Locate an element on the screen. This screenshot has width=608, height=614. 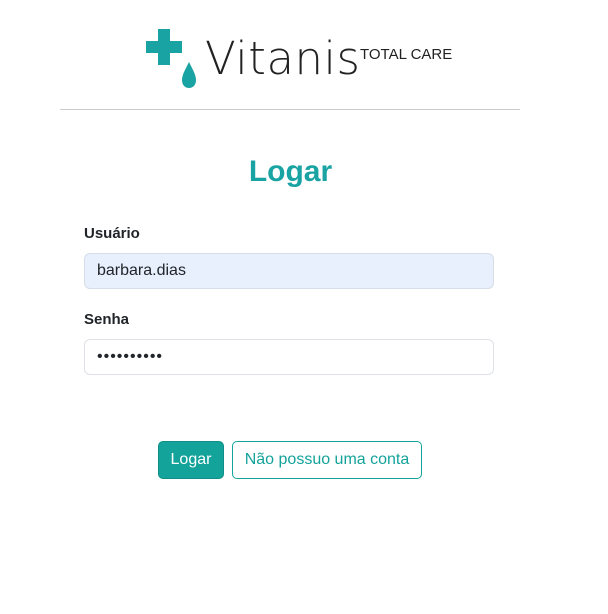
login-button: Logar is located at coordinates (191, 460).